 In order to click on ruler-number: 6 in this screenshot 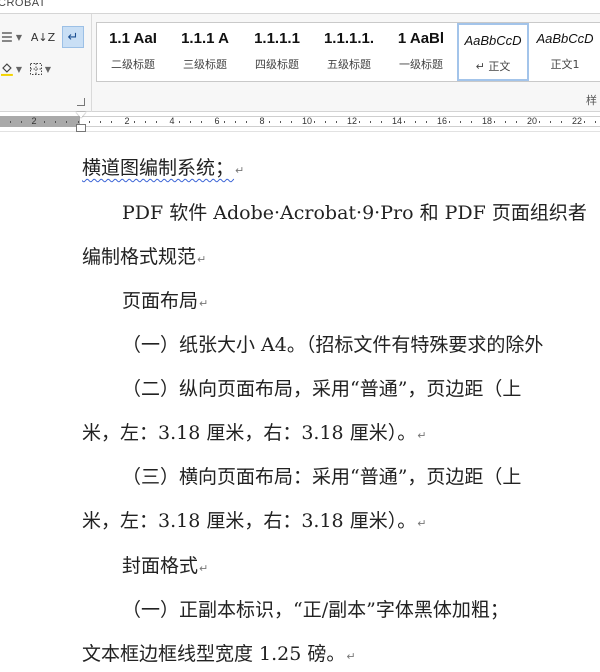, I will do `click(217, 121)`.